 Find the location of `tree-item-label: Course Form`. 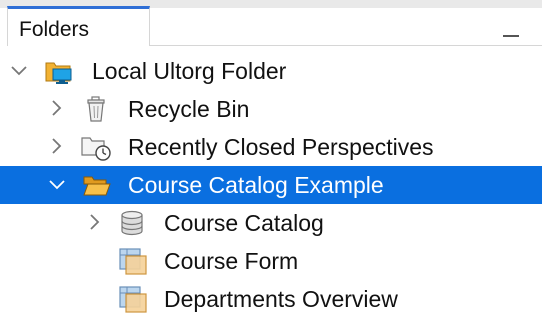

tree-item-label: Course Form is located at coordinates (231, 261).